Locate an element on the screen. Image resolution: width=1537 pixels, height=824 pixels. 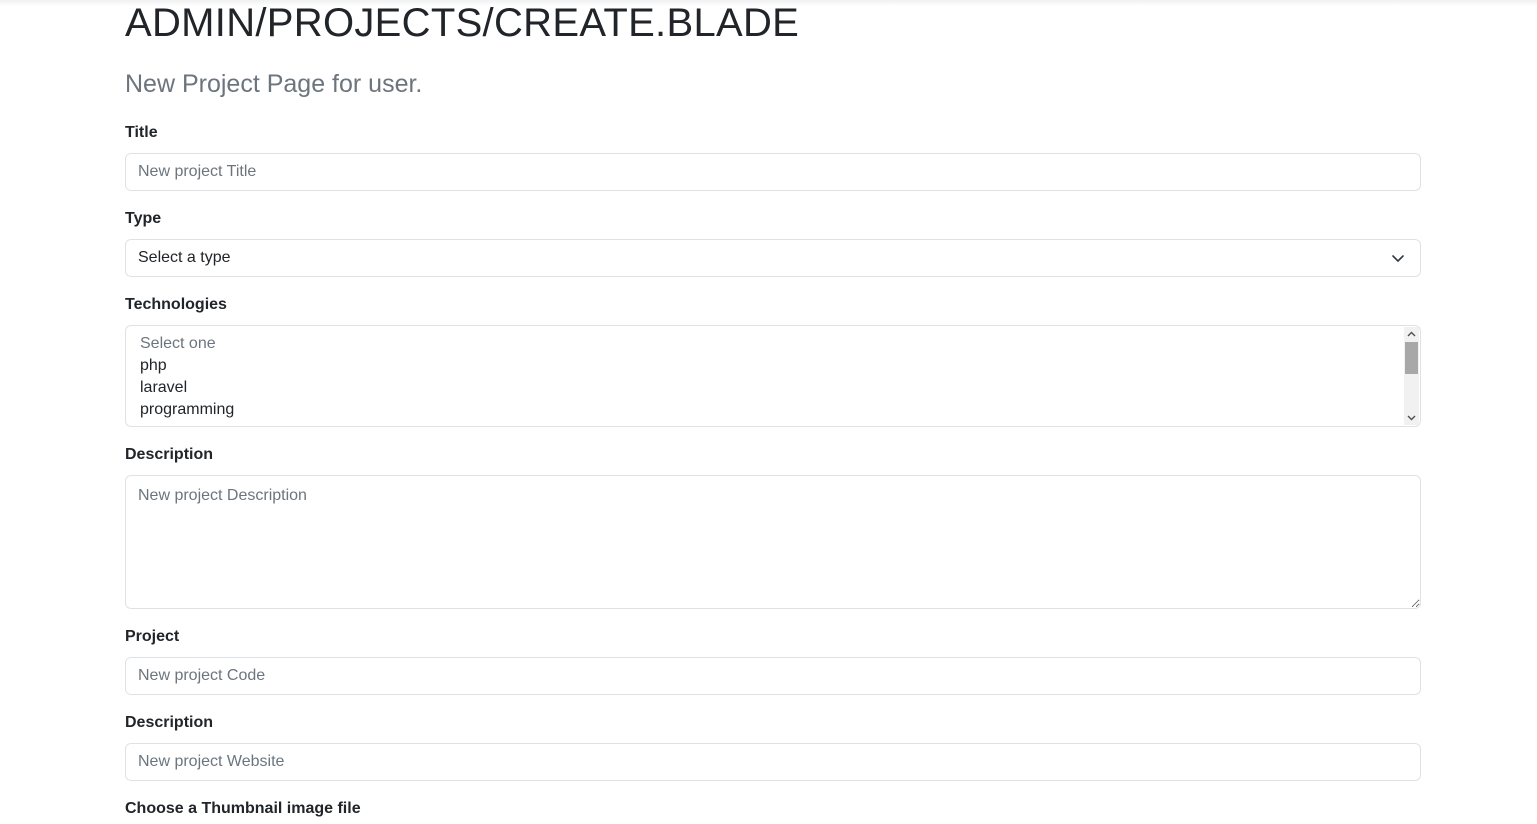
type-label: Type is located at coordinates (143, 218).